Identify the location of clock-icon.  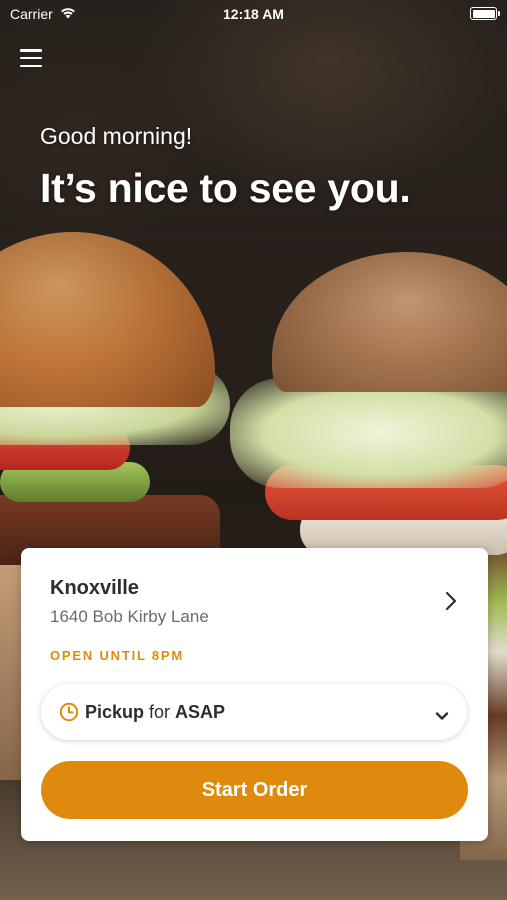
(69, 712).